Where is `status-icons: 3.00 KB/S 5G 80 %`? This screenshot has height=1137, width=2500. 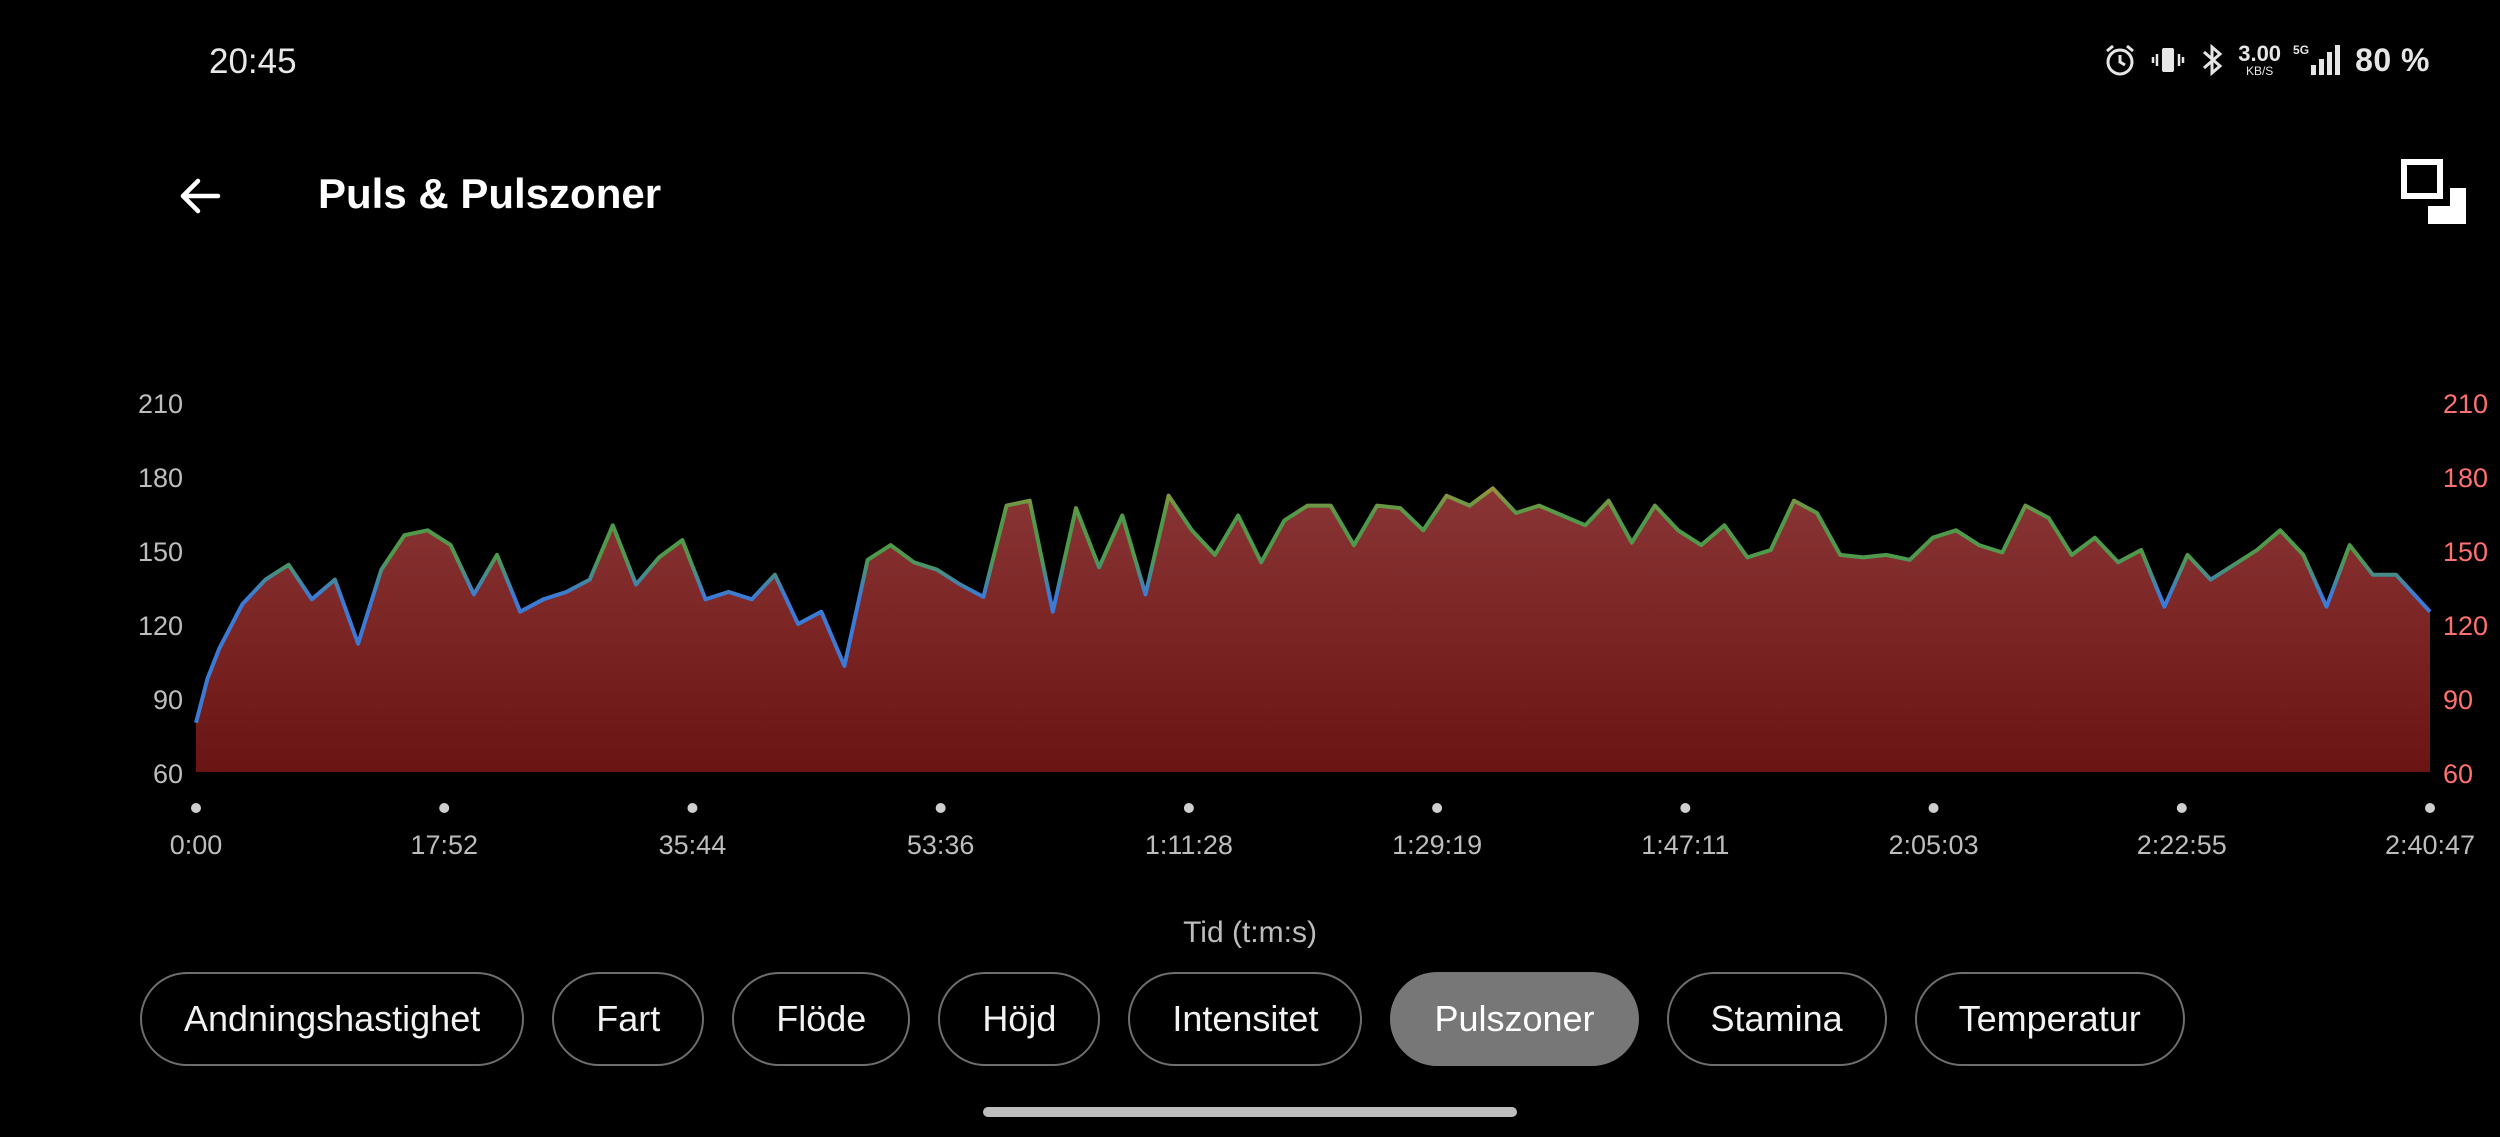
status-icons: 3.00 KB/S 5G 80 % is located at coordinates (2266, 60).